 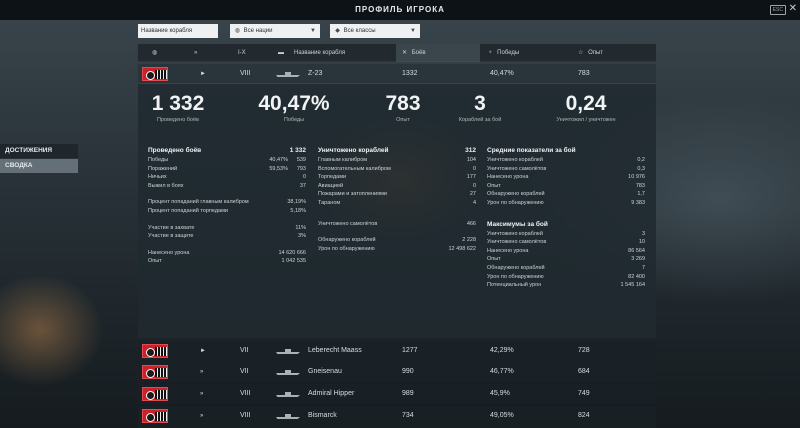 I want to click on ship-name-placeholder: Название корабля, so click(x=167, y=31).